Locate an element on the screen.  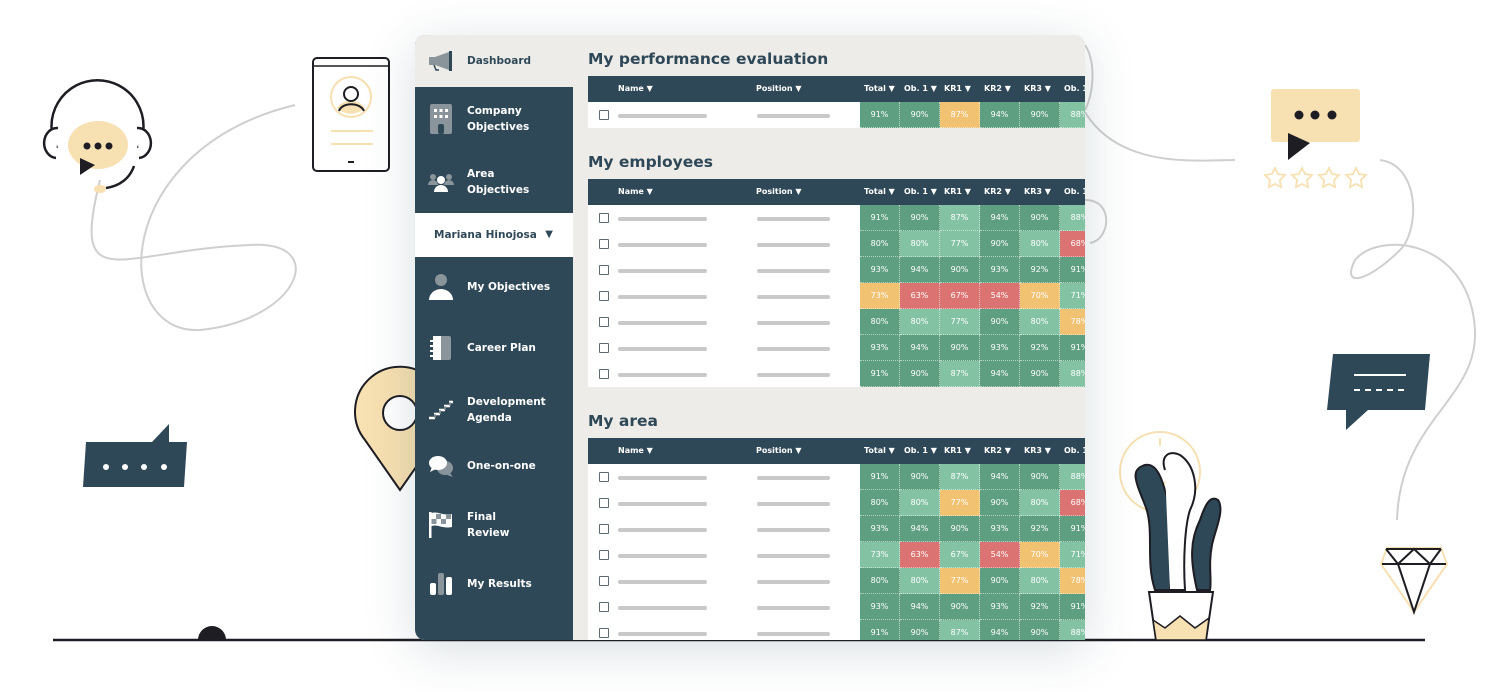
score-cell: 93% is located at coordinates (1000, 348).